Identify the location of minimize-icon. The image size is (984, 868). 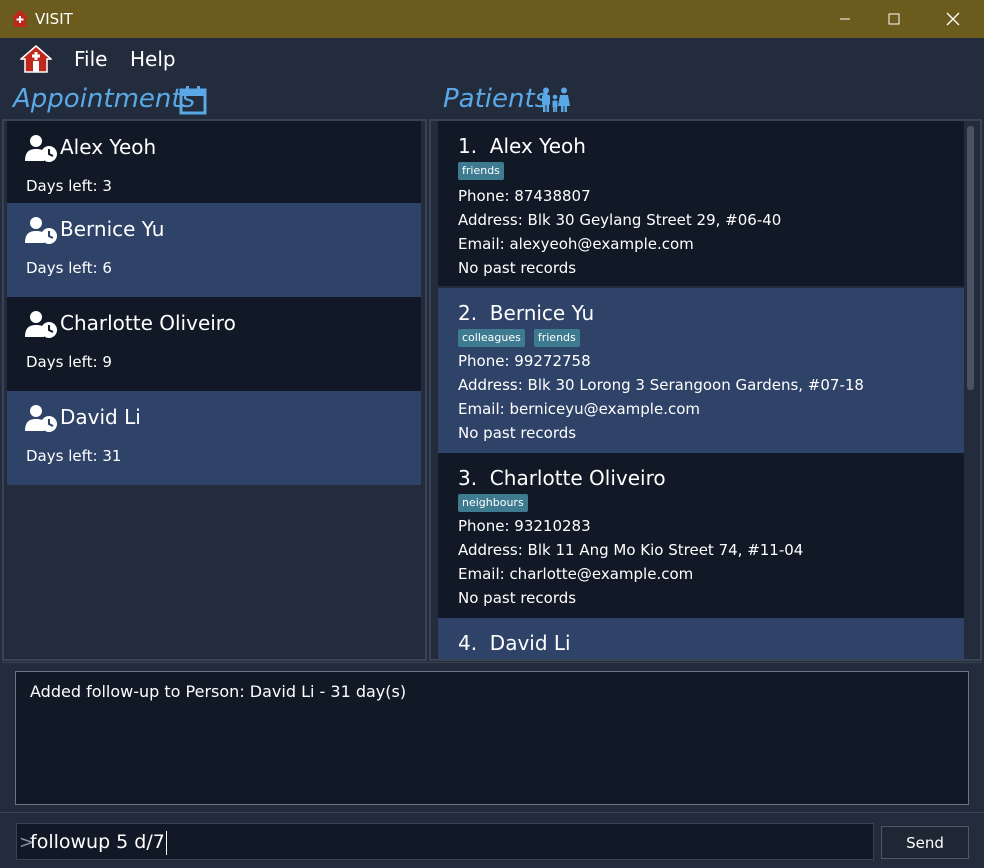
(845, 19).